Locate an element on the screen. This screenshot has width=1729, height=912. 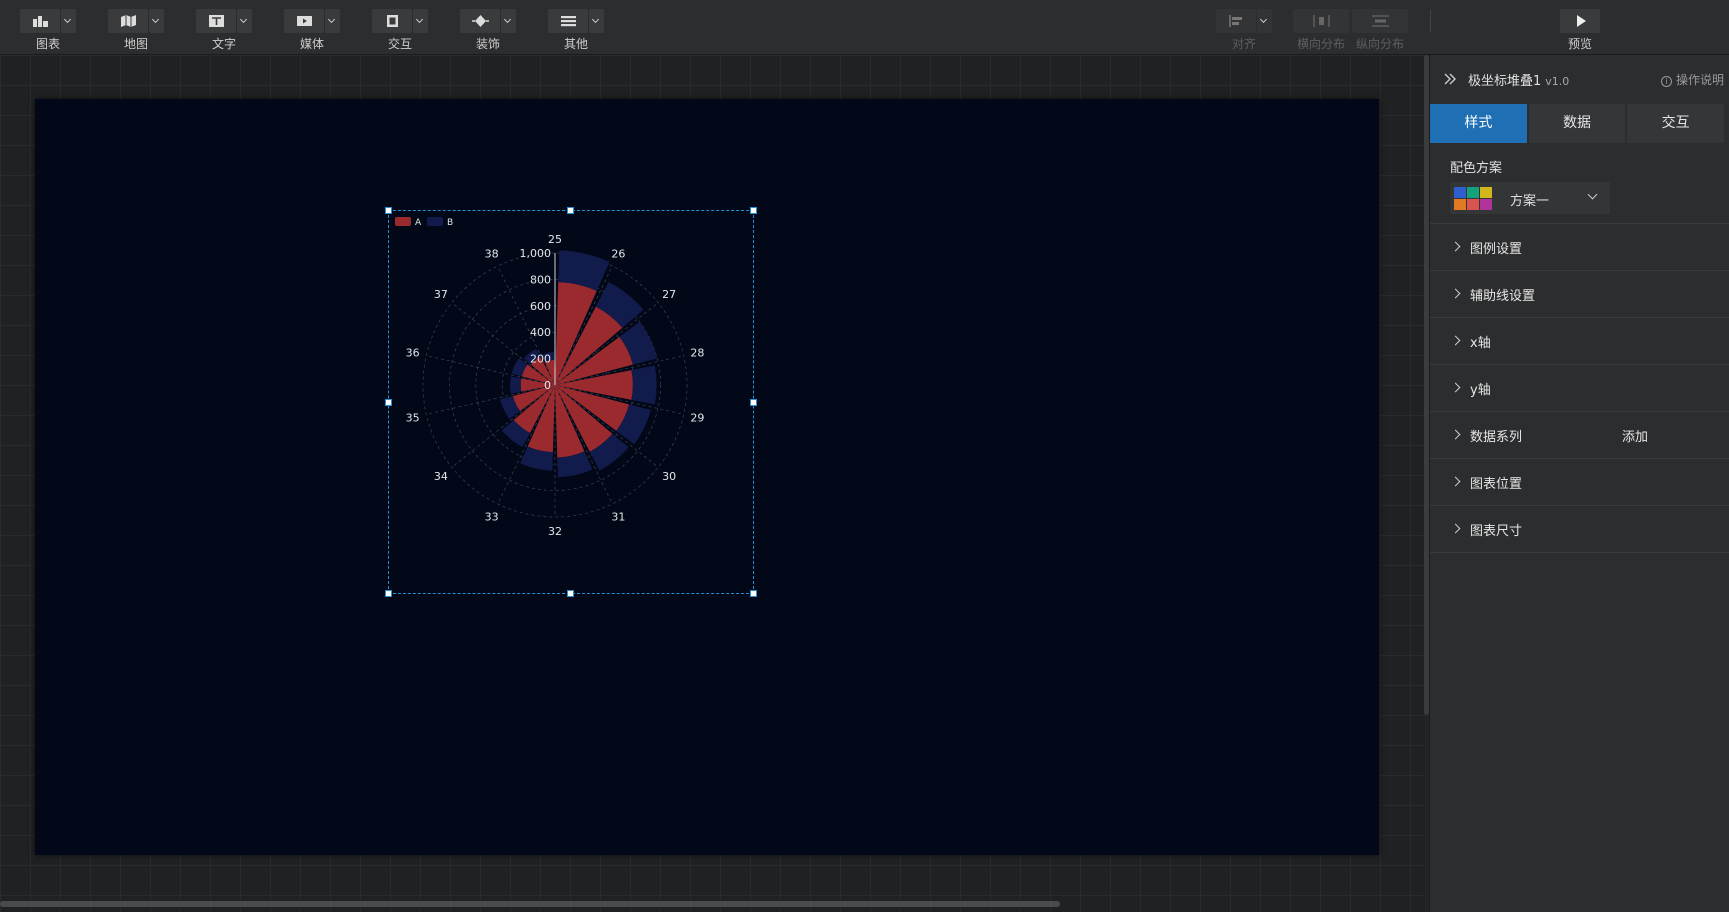
tool-label: 对齐 is located at coordinates (1243, 44).